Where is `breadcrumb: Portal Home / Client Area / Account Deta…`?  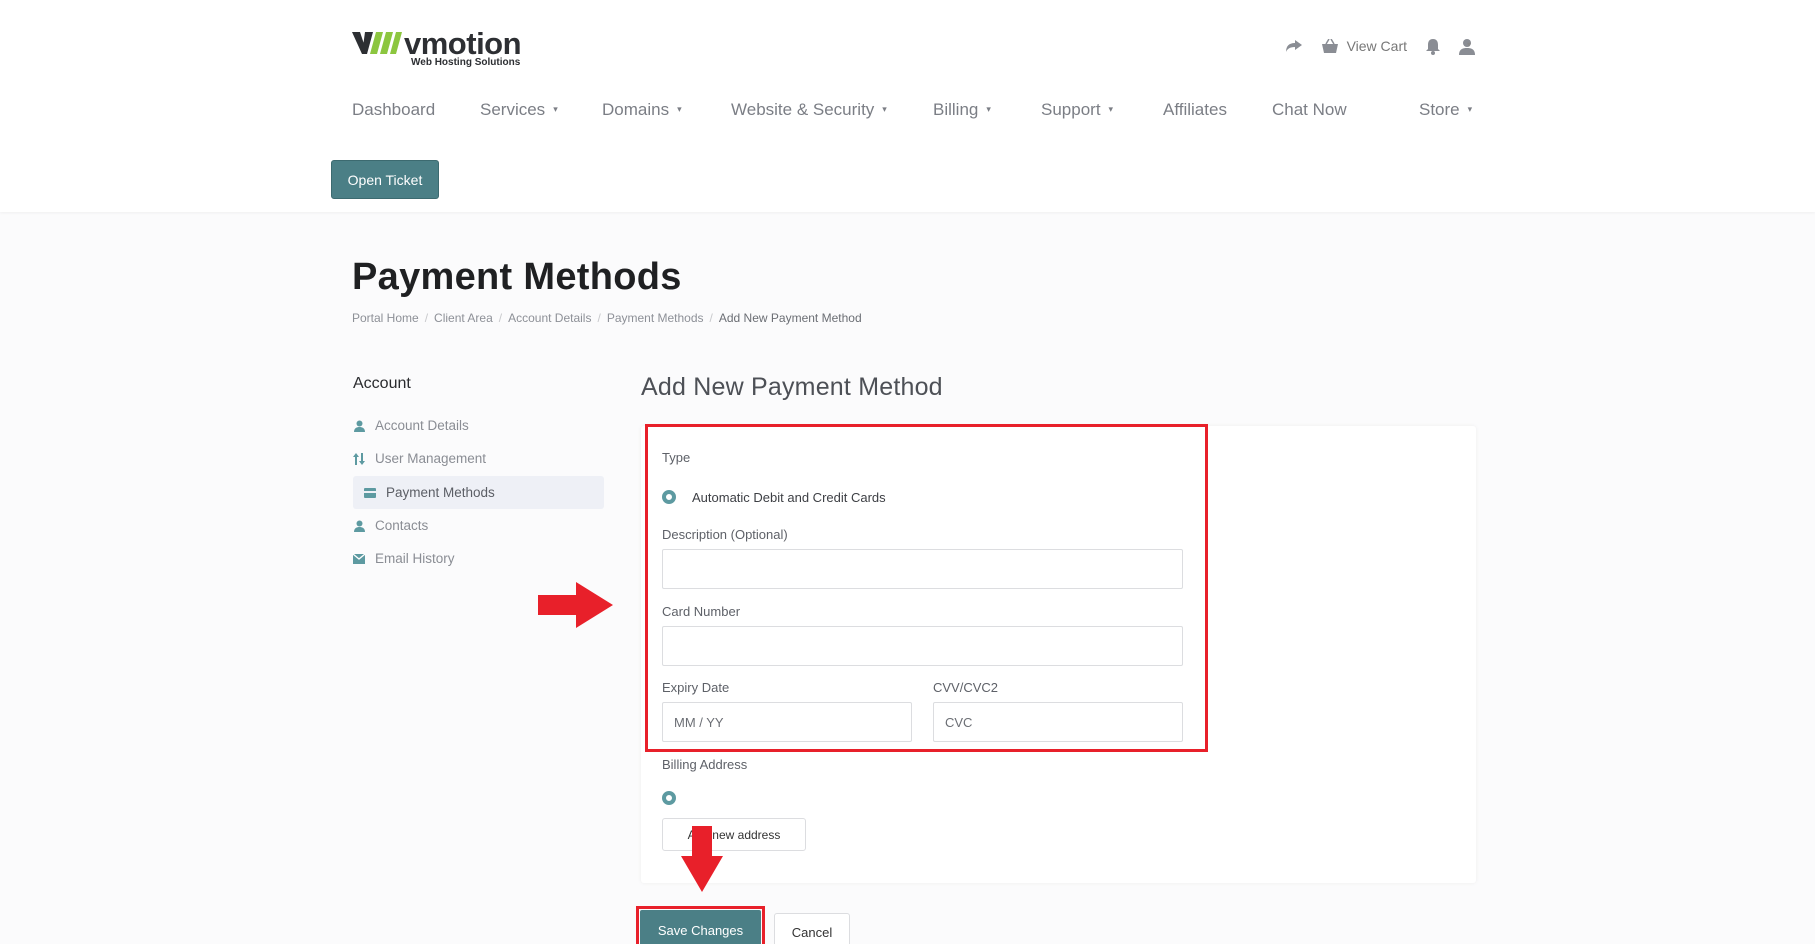 breadcrumb: Portal Home / Client Area / Account Deta… is located at coordinates (607, 318).